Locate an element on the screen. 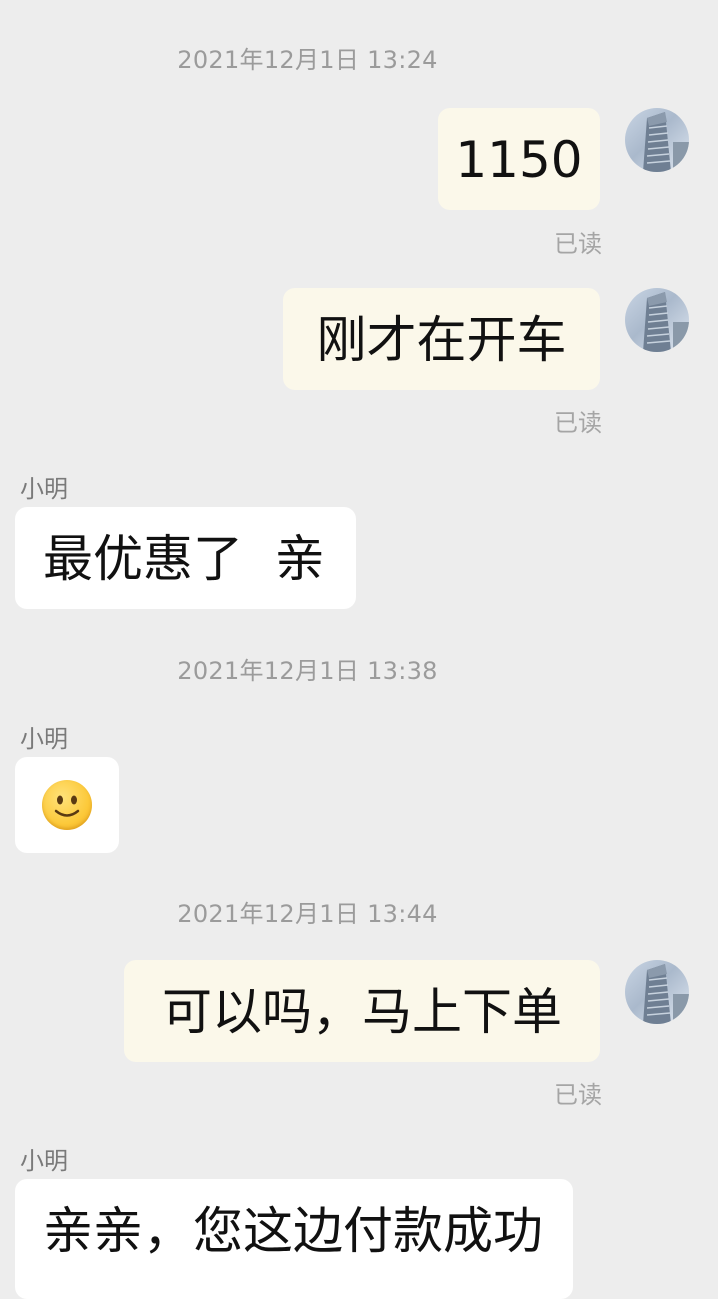 This screenshot has height=1299, width=718. timestamp: 2021年12月1日 13:38 is located at coordinates (307, 671).